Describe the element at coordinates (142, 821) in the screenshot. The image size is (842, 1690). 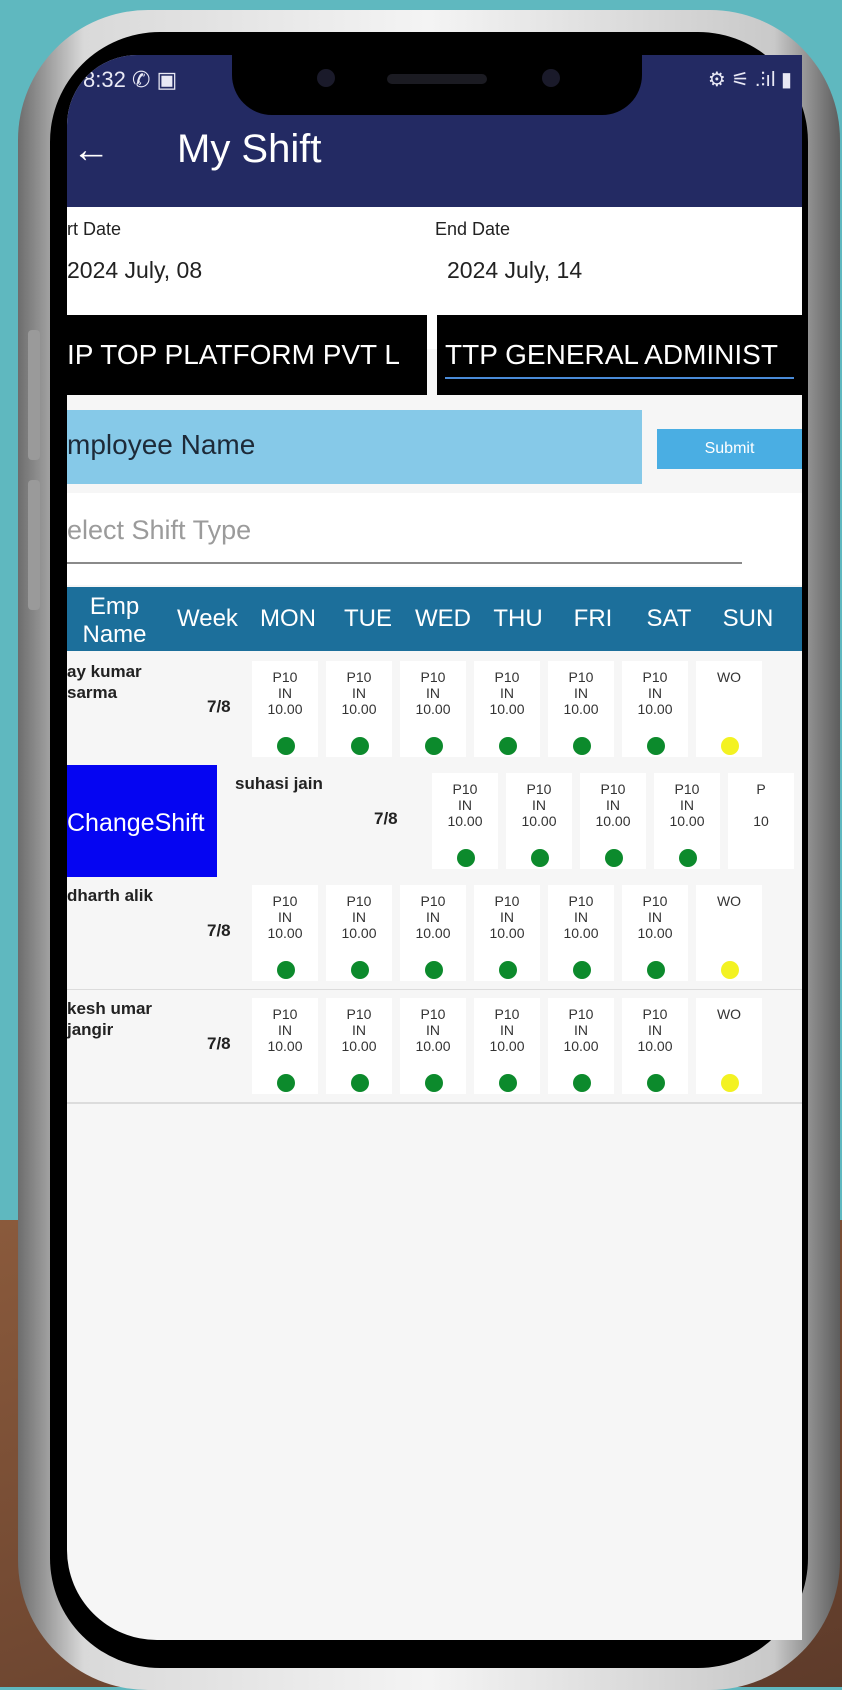
I see `change-shift-button: ChangeShift` at that location.